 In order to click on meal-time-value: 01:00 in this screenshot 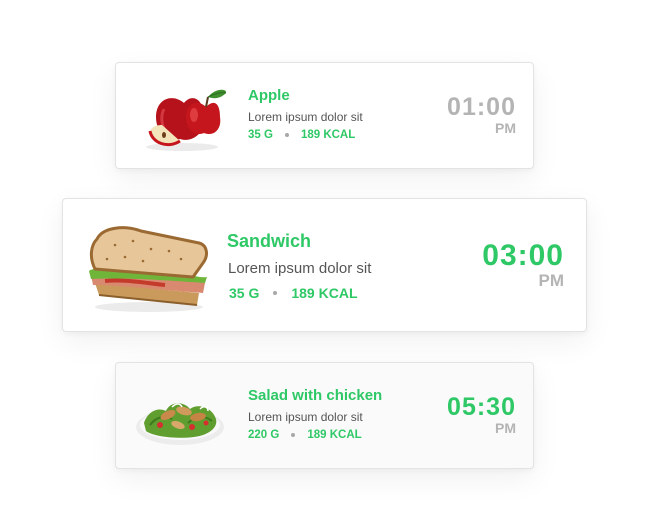, I will do `click(481, 107)`.